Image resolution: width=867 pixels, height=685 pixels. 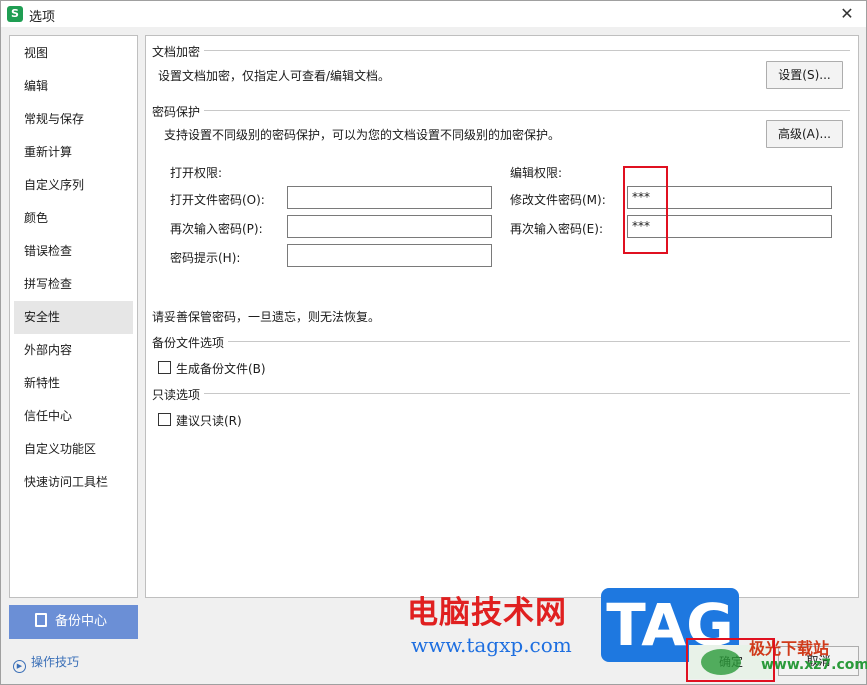 What do you see at coordinates (81, 621) in the screenshot?
I see `backup-center-label: 备份中心` at bounding box center [81, 621].